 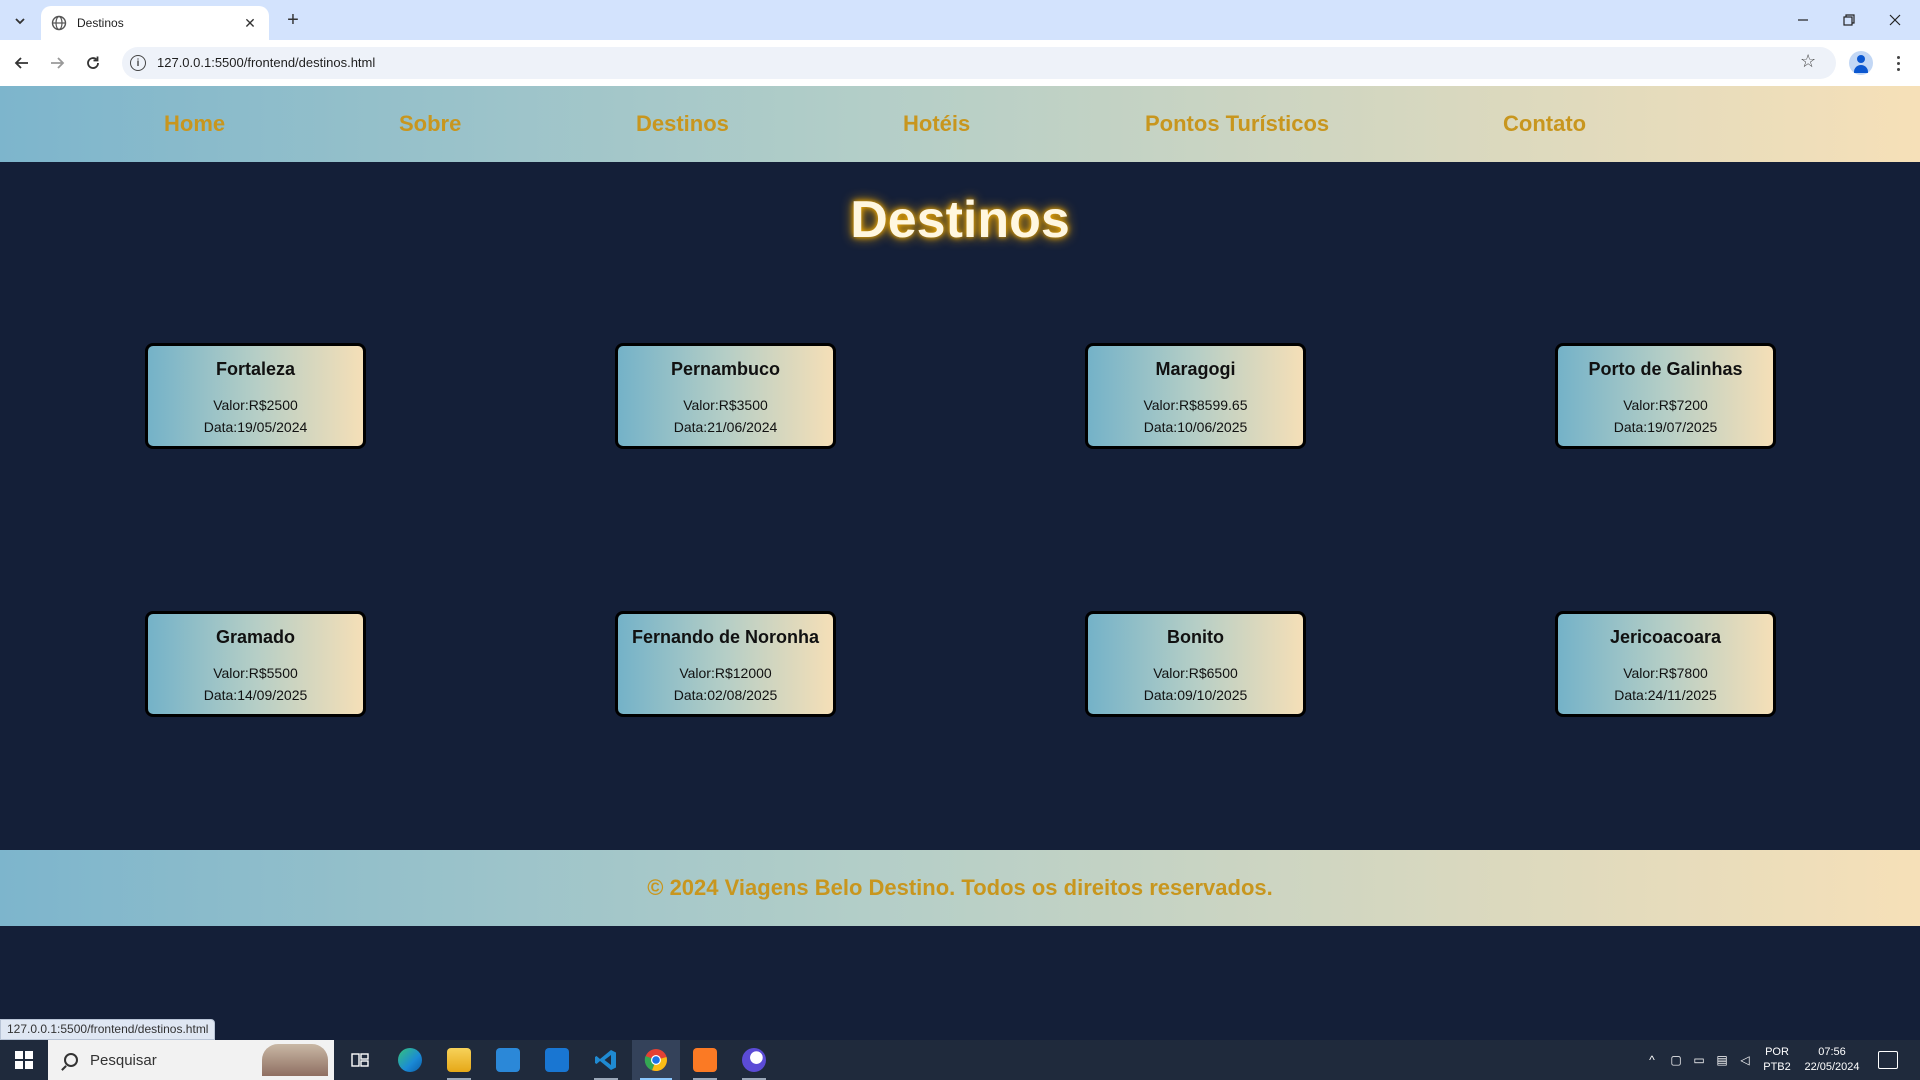 I want to click on address-bar, so click(x=979, y=63).